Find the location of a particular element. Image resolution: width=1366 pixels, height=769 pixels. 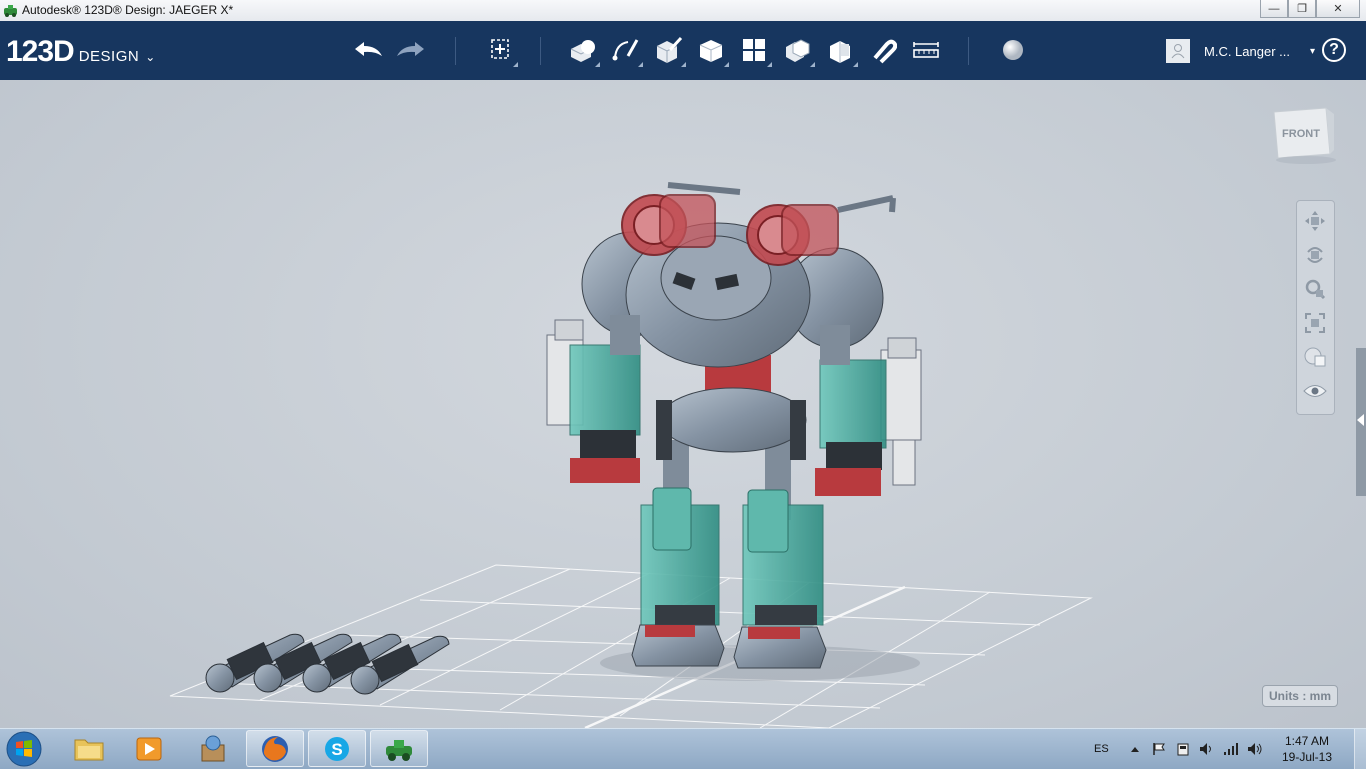

primitives-icon is located at coordinates (582, 51).